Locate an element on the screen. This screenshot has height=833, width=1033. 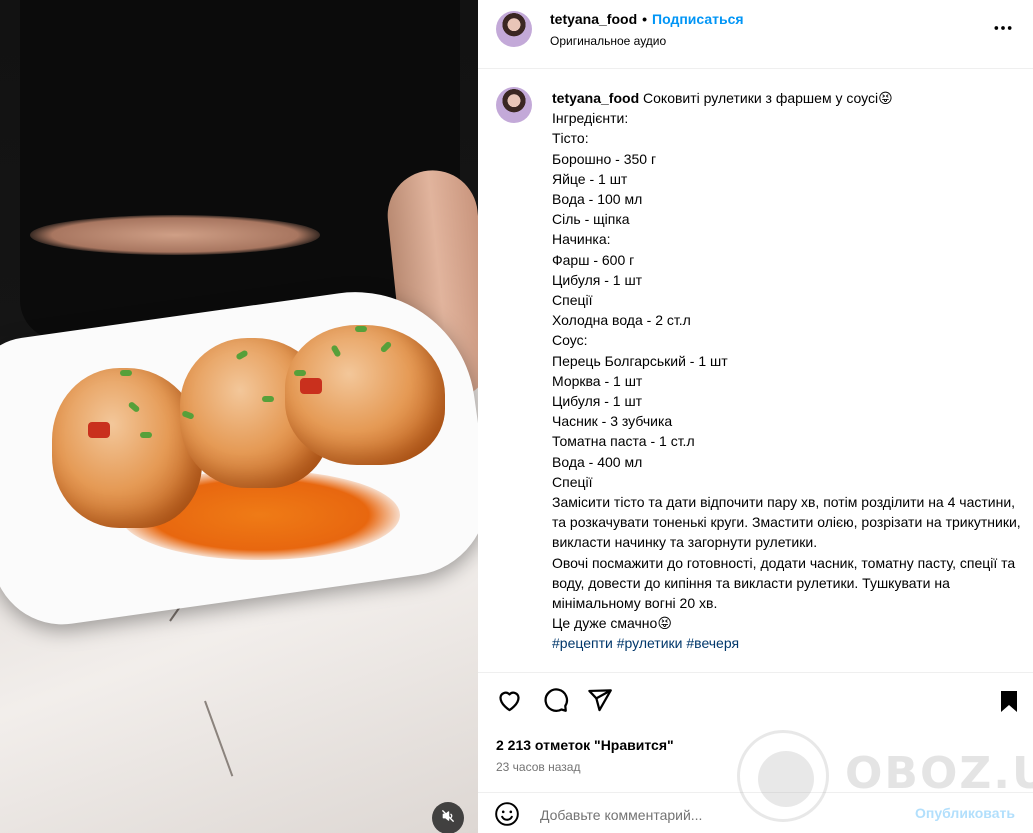
caption-line: Сіль - щіпка is located at coordinates (591, 219).